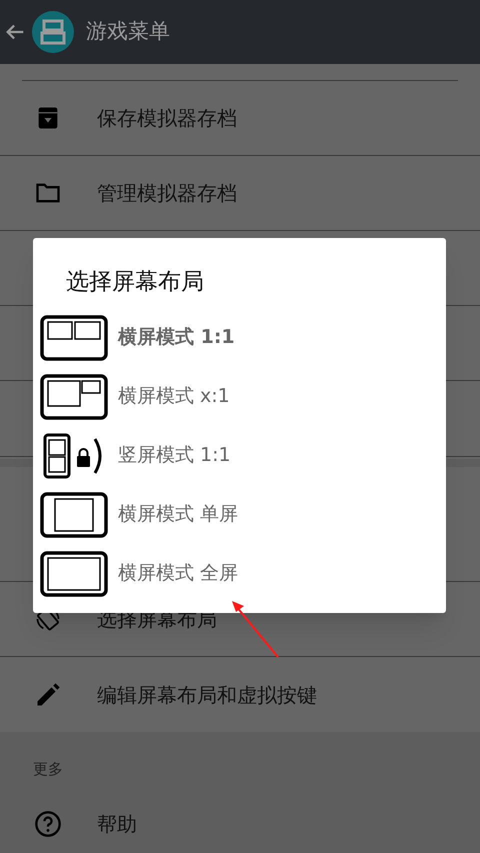 The height and width of the screenshot is (853, 480). What do you see at coordinates (167, 193) in the screenshot?
I see `menu-item: 管理模拟器存档` at bounding box center [167, 193].